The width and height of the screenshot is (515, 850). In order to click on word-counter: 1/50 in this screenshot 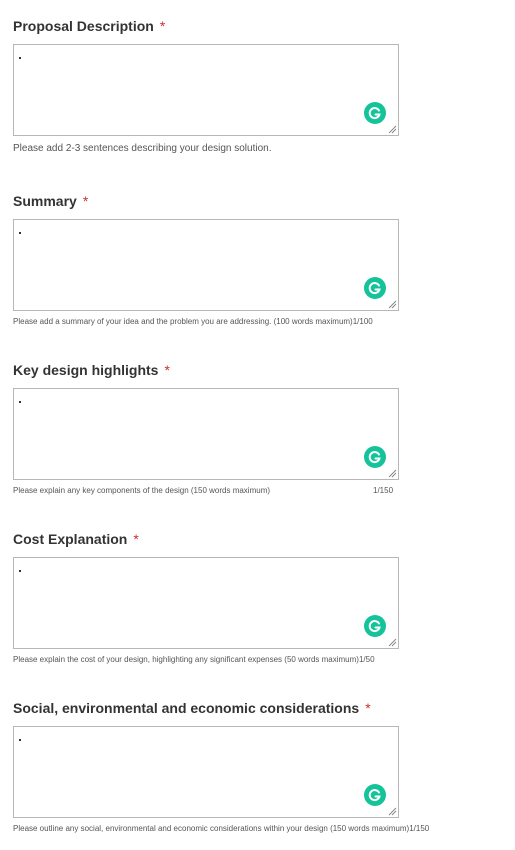, I will do `click(366, 659)`.